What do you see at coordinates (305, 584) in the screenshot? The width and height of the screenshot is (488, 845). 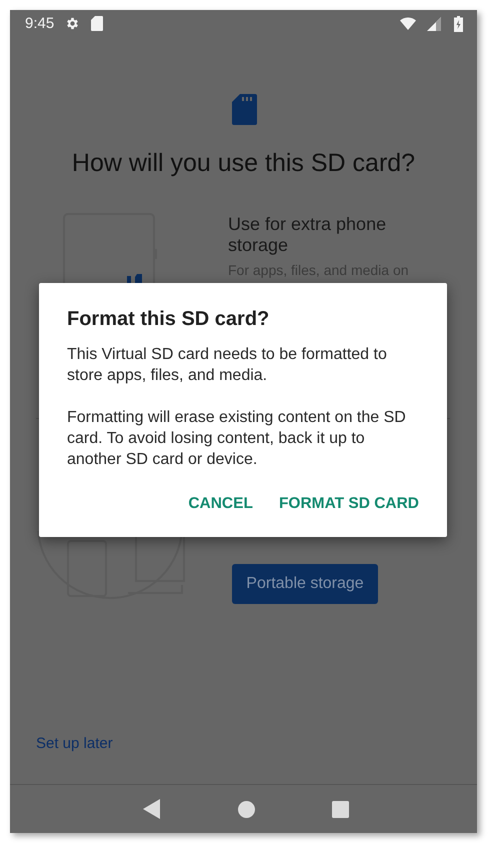 I see `portable-storage-button: Portable storage` at bounding box center [305, 584].